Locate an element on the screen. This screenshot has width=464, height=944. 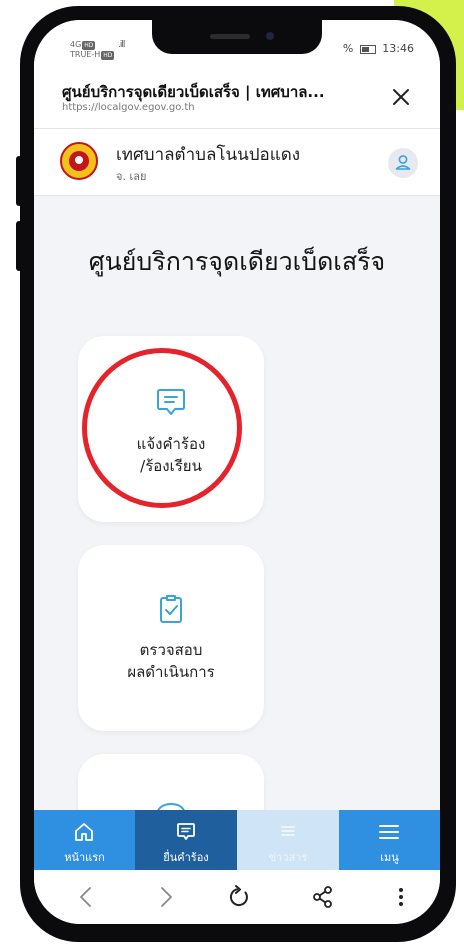
close-icon is located at coordinates (401, 97).